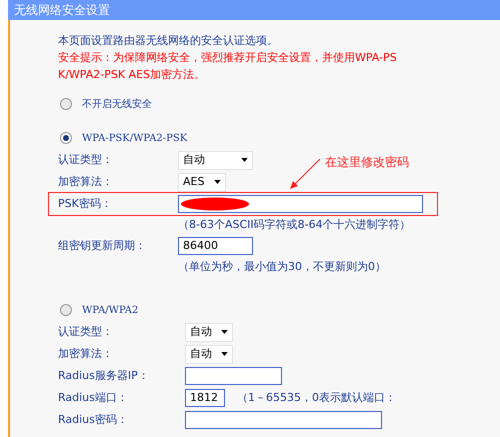  Describe the element at coordinates (228, 66) in the screenshot. I see `warning-text: 安全提示：为保障网络安全，强烈推荐开启安全设置，并使用WPA-PSK/WPA2-PSK AES加密方法。` at that location.